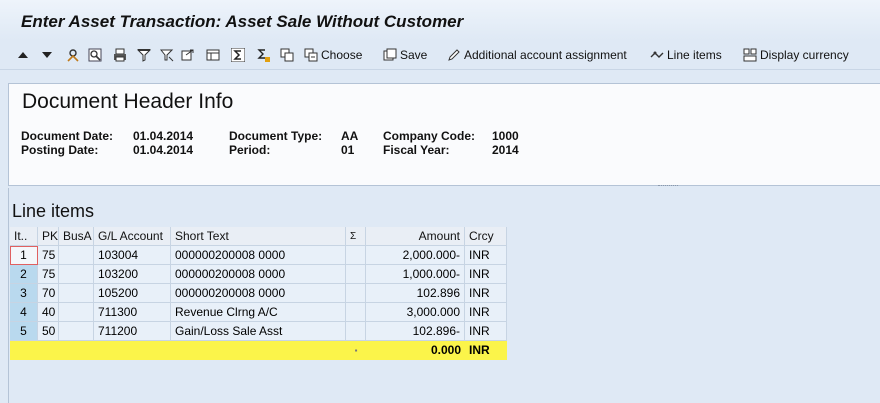 Image resolution: width=880 pixels, height=403 pixels. I want to click on document-type-value: AA, so click(350, 136).